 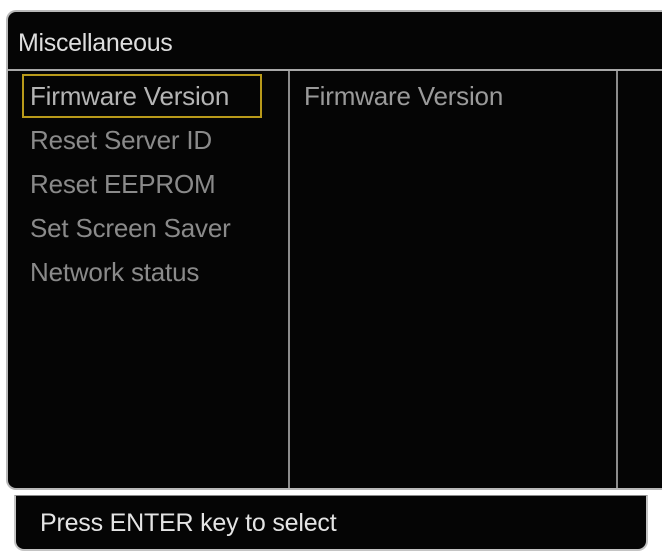 I want to click on panel-title: Miscellaneous, so click(x=95, y=43).